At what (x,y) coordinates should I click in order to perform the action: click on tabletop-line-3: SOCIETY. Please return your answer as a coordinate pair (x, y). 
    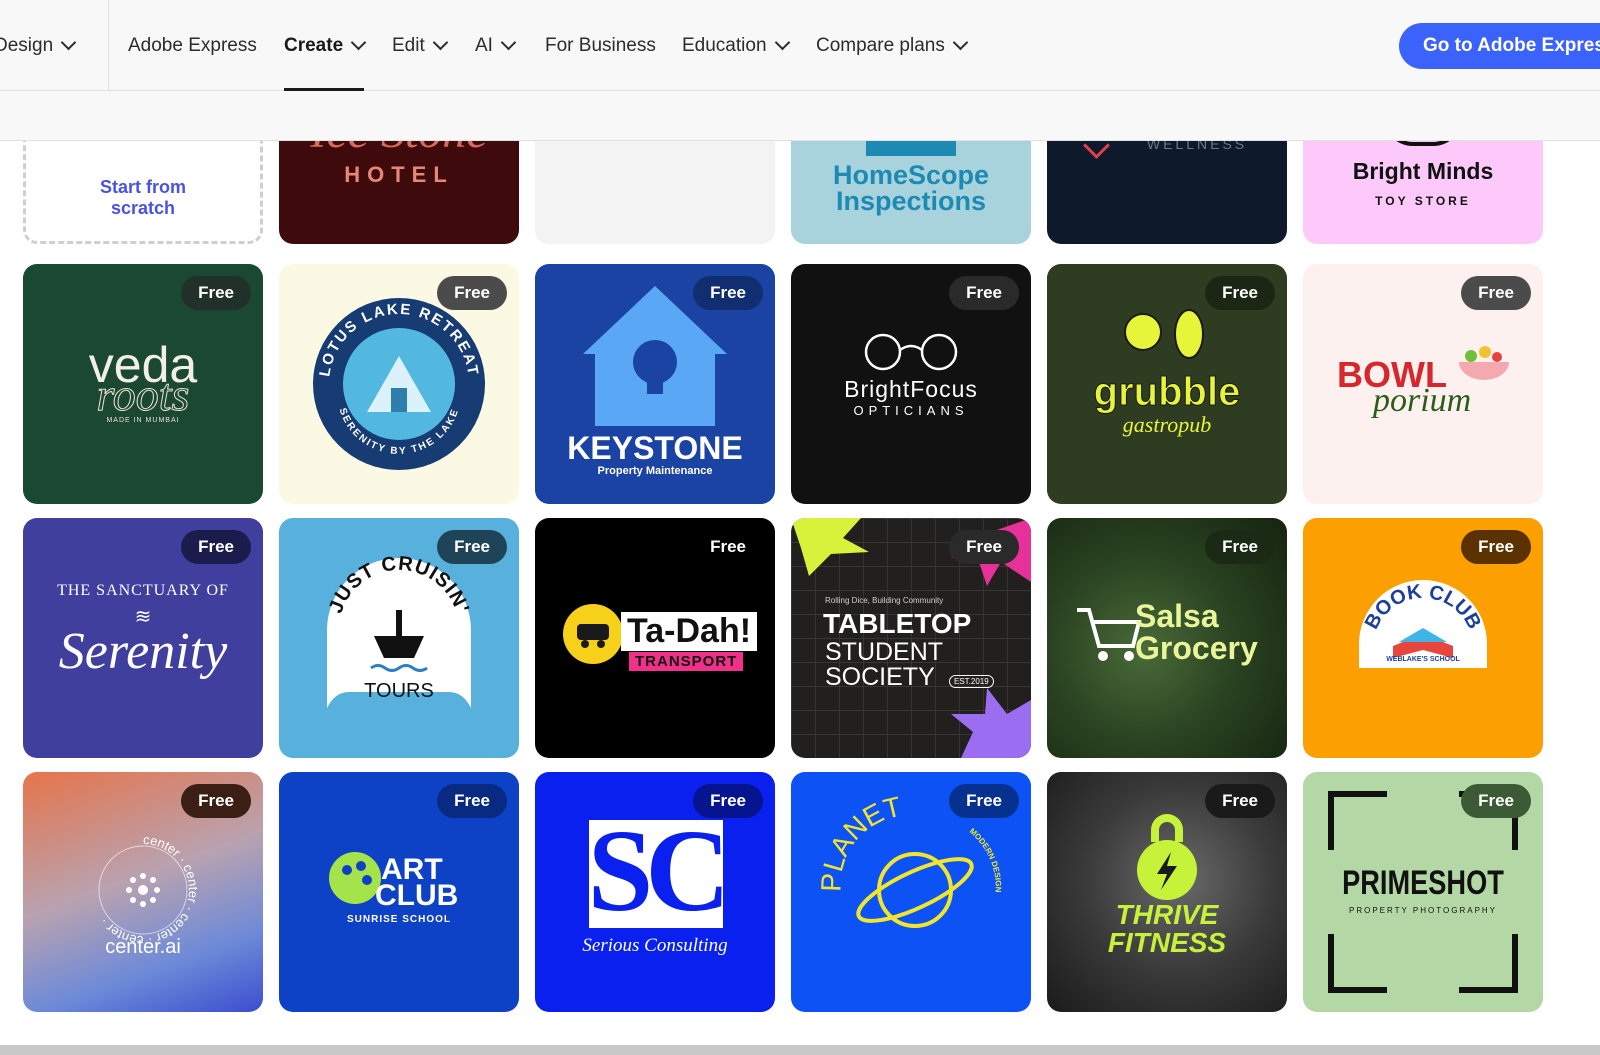
    Looking at the image, I should click on (880, 677).